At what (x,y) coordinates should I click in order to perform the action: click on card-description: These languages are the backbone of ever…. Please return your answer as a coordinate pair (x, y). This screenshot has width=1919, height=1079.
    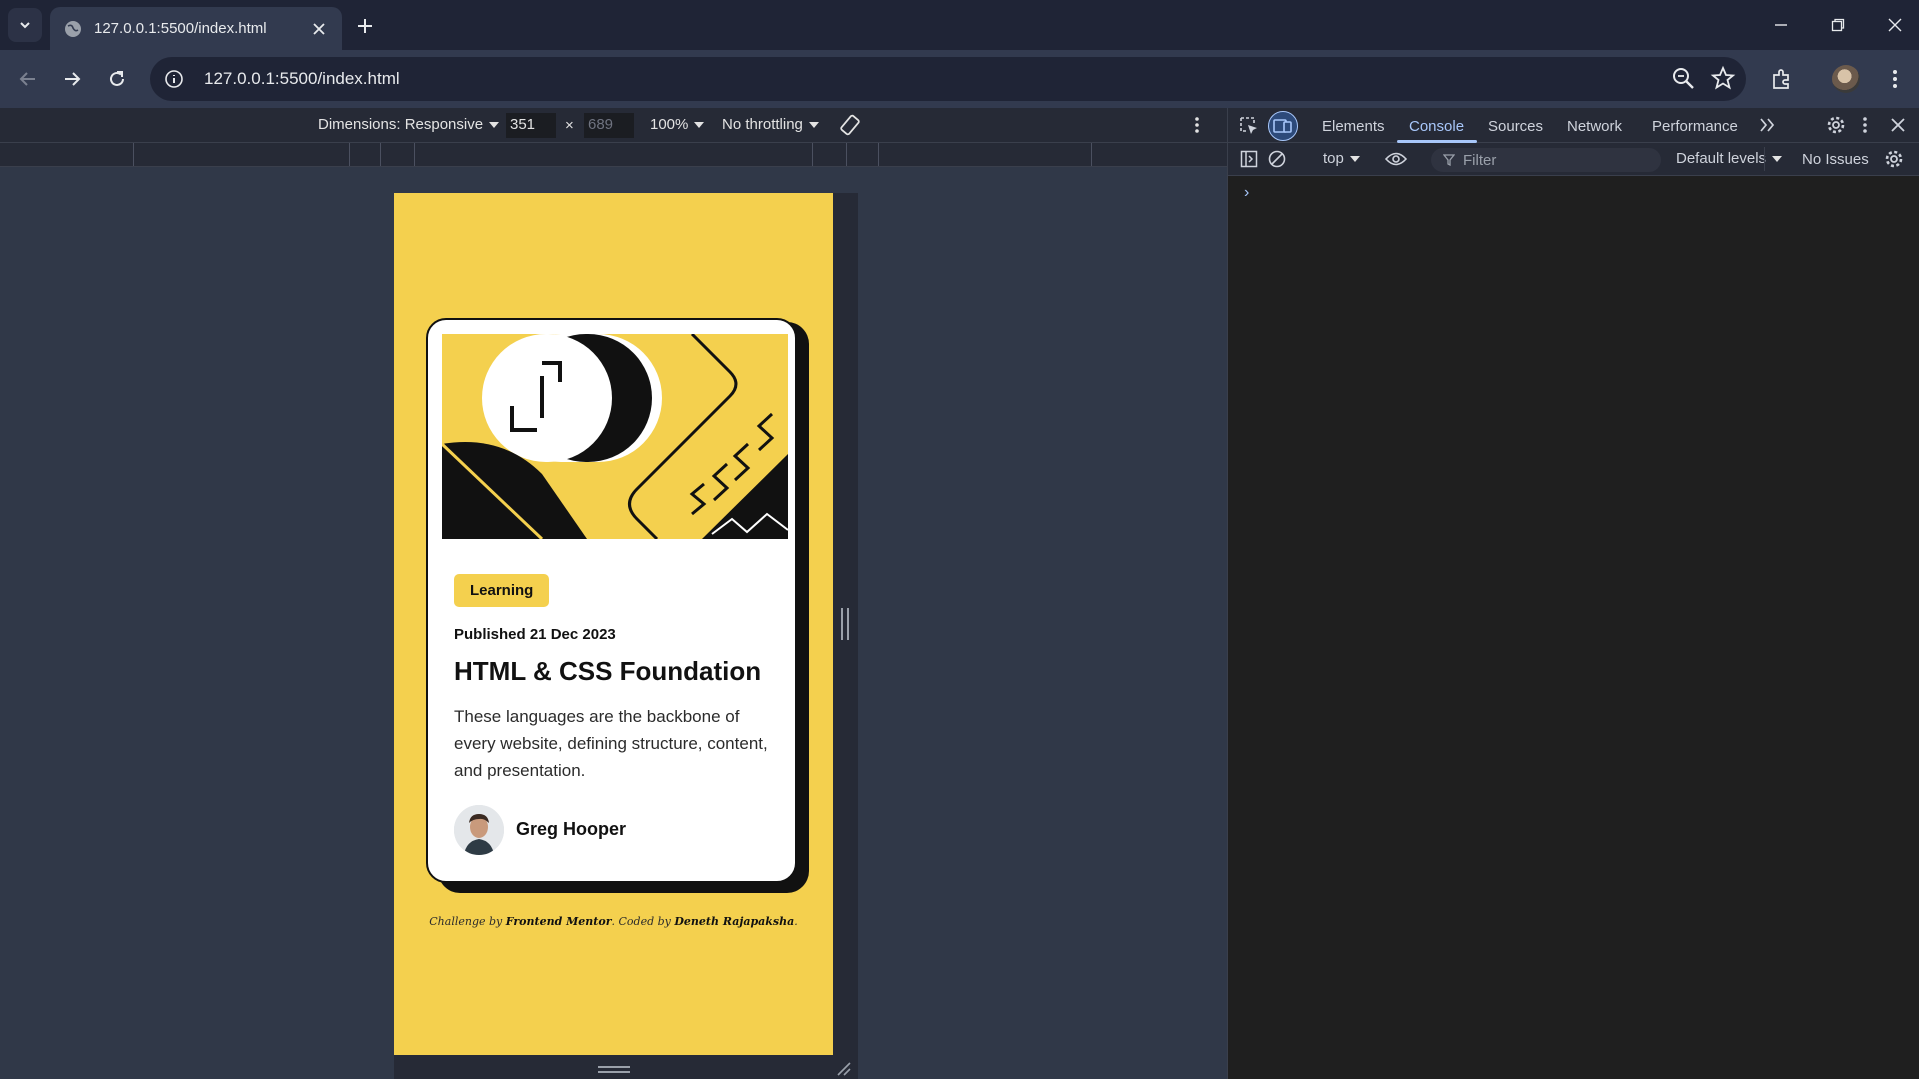
    Looking at the image, I should click on (611, 743).